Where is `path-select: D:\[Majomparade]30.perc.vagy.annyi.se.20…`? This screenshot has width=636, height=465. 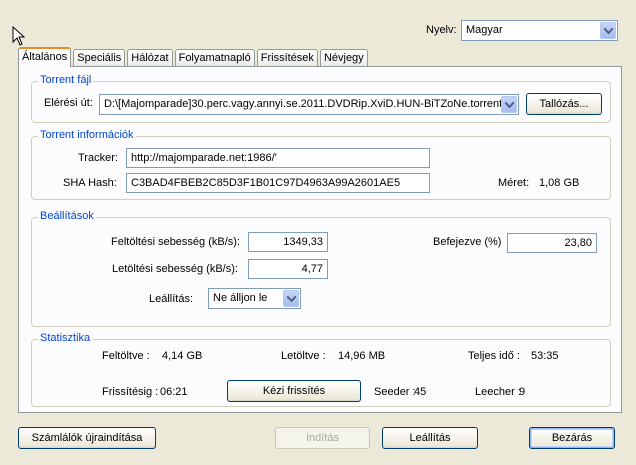 path-select: D:\[Majomparade]30.perc.vagy.annyi.se.20… is located at coordinates (309, 104).